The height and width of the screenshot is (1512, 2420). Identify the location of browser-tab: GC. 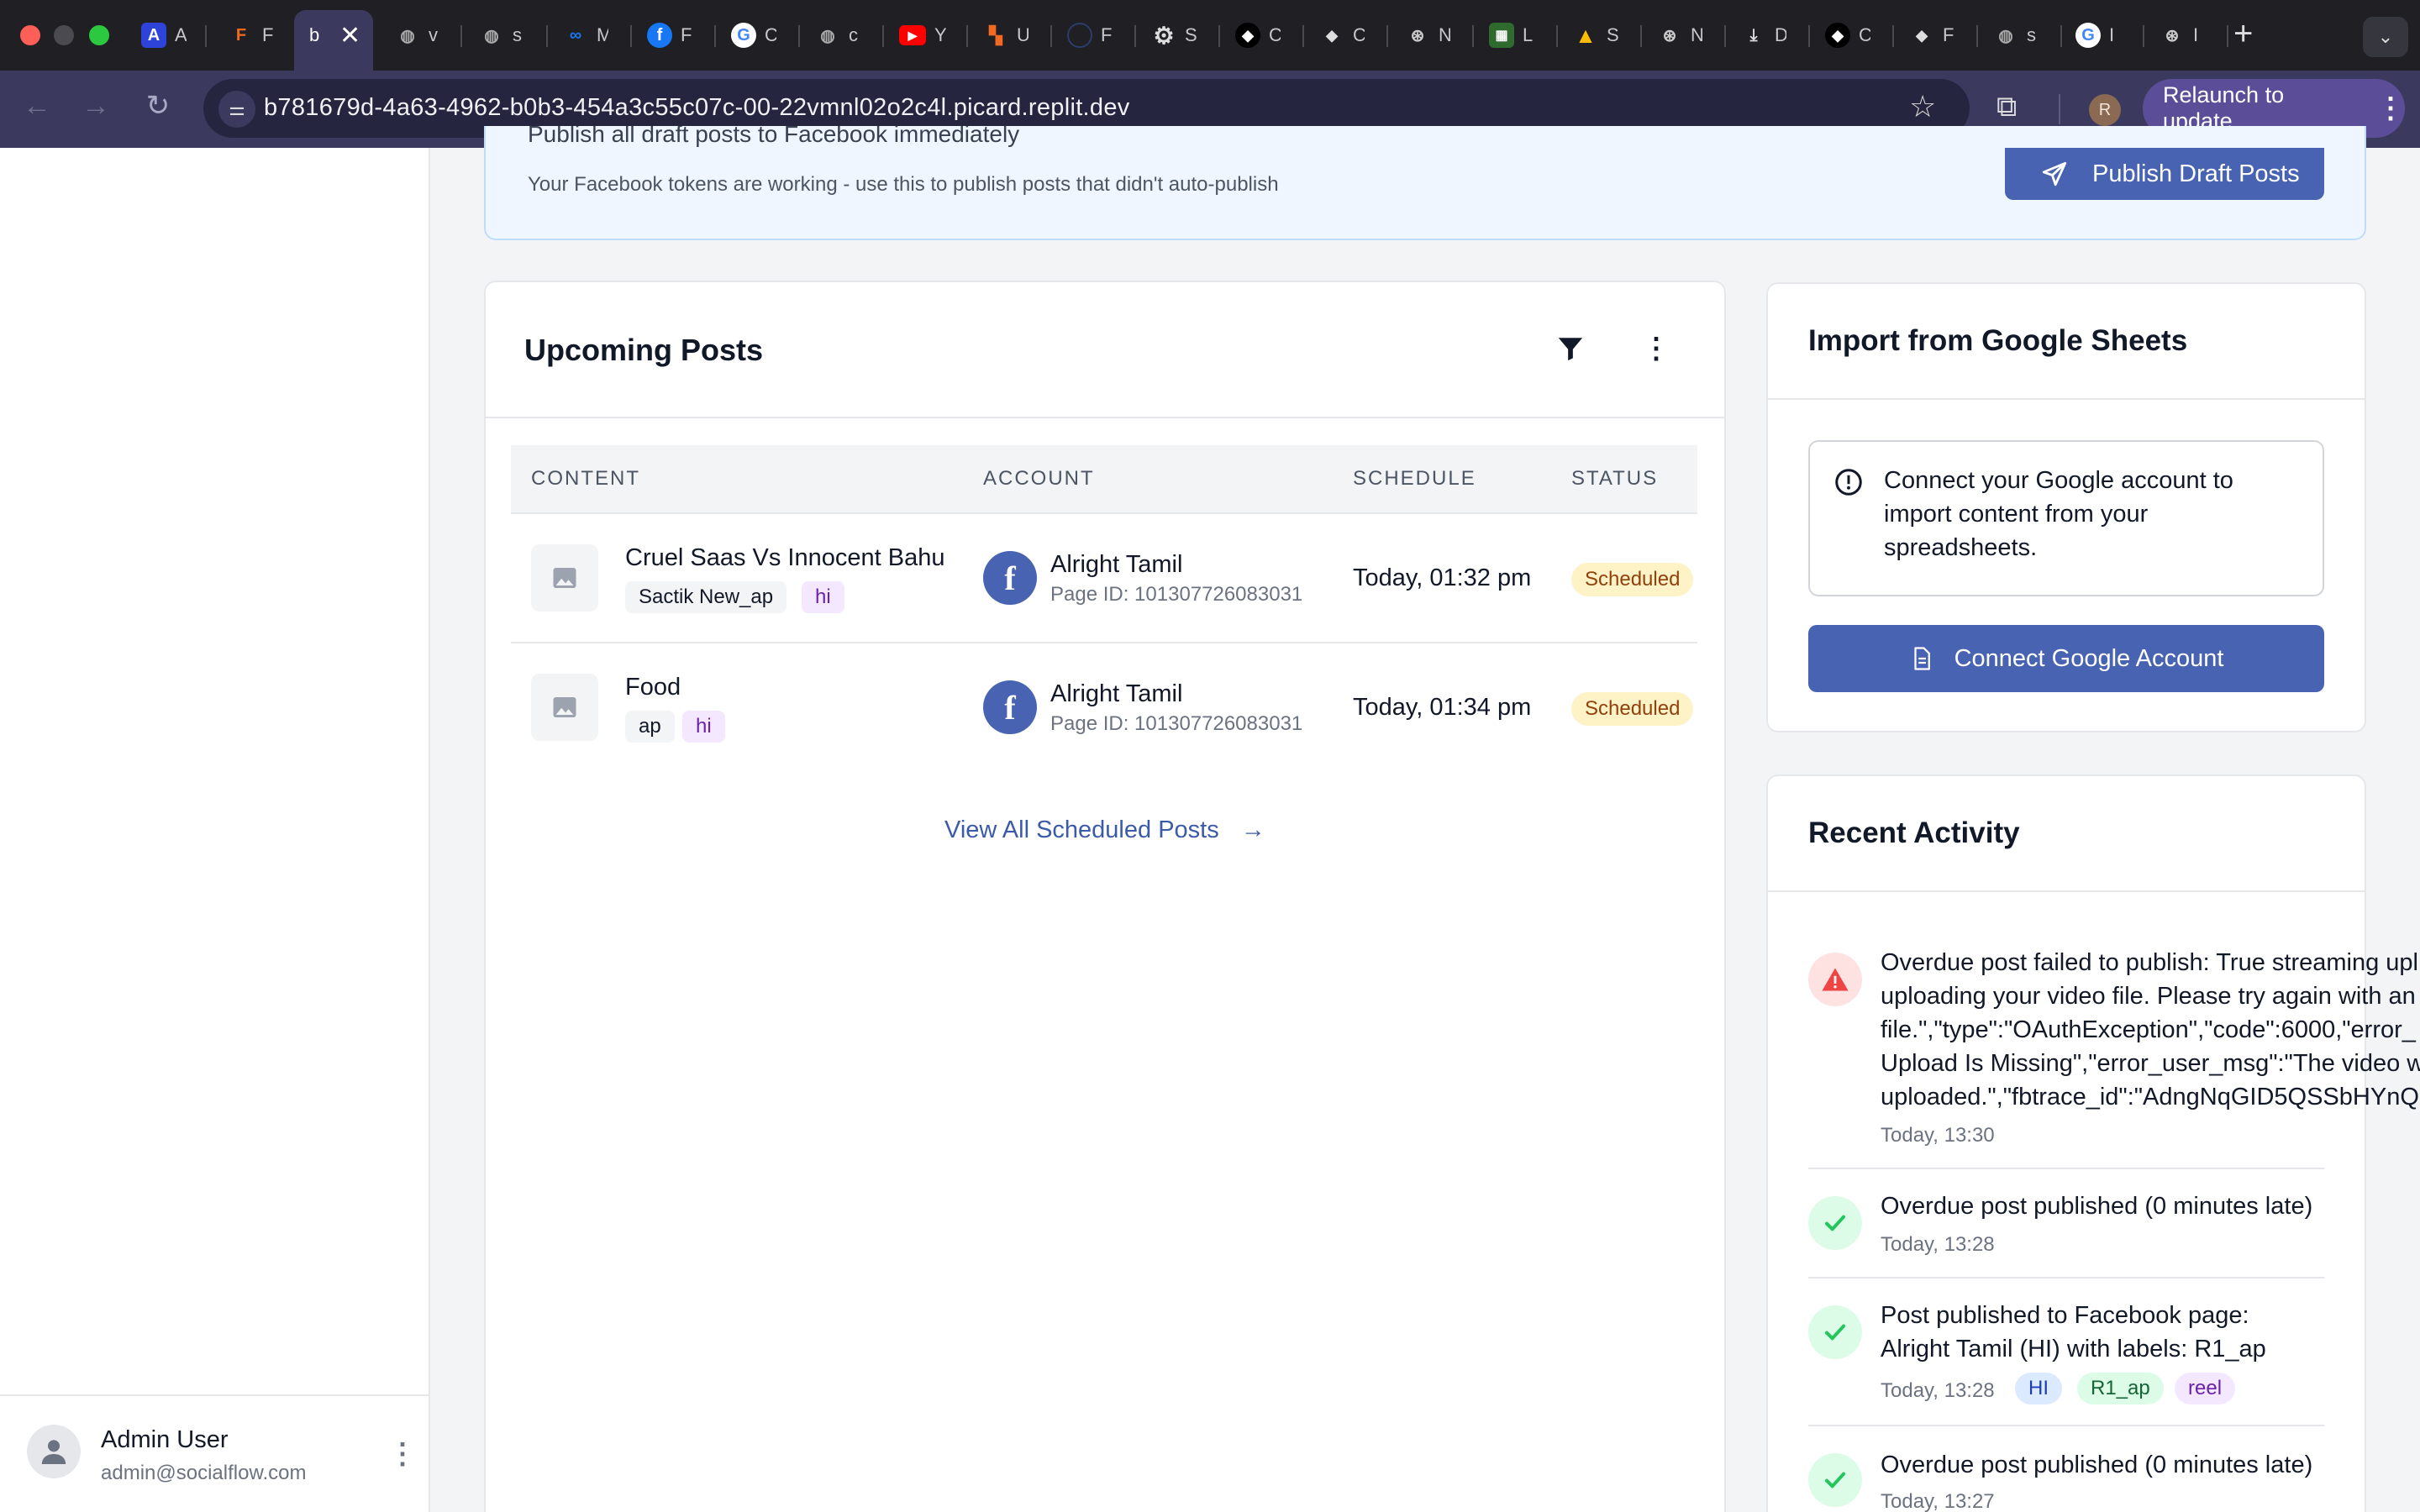
(753, 35).